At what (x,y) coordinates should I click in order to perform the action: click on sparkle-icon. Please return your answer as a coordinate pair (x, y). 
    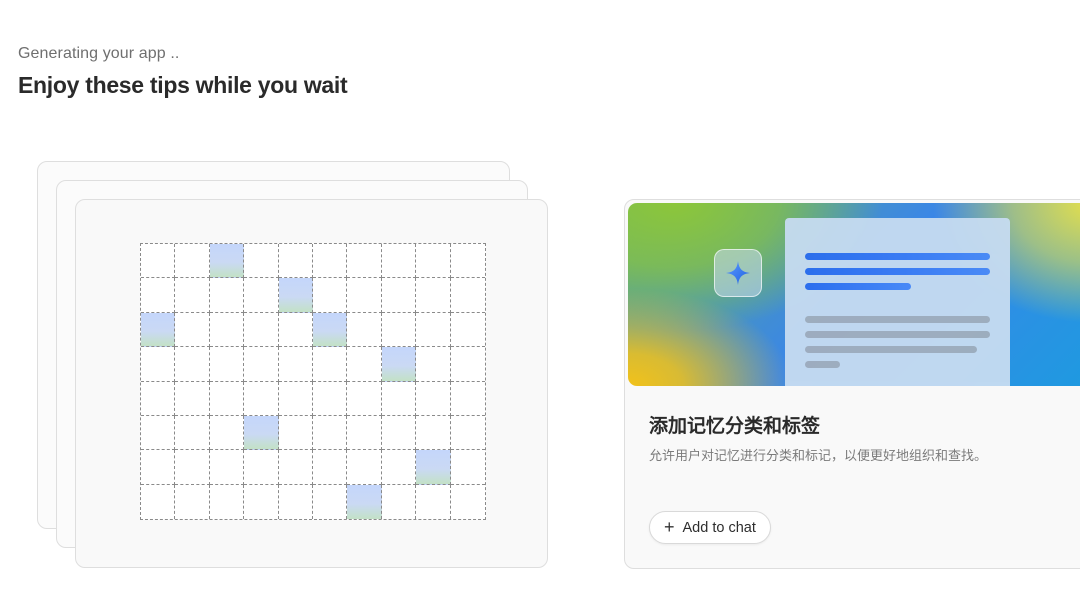
    Looking at the image, I should click on (738, 273).